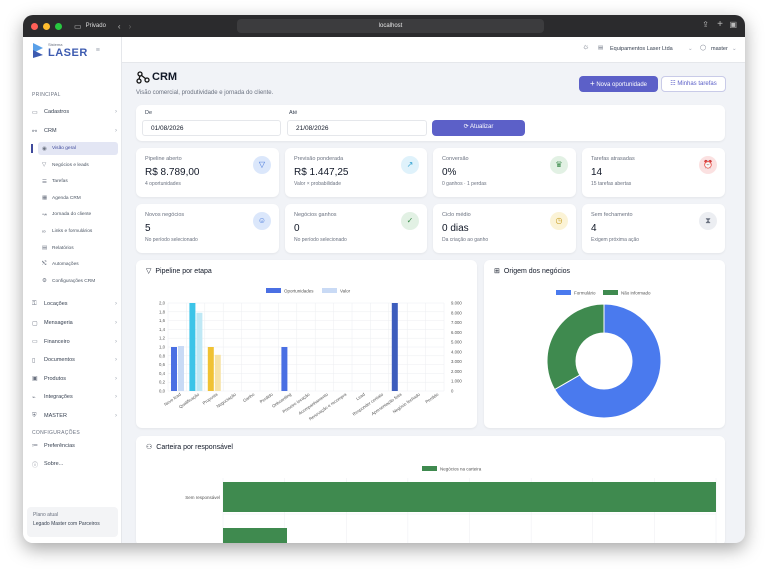 This screenshot has width=768, height=571. I want to click on sidebar-item-label: Documentos, so click(59, 360).